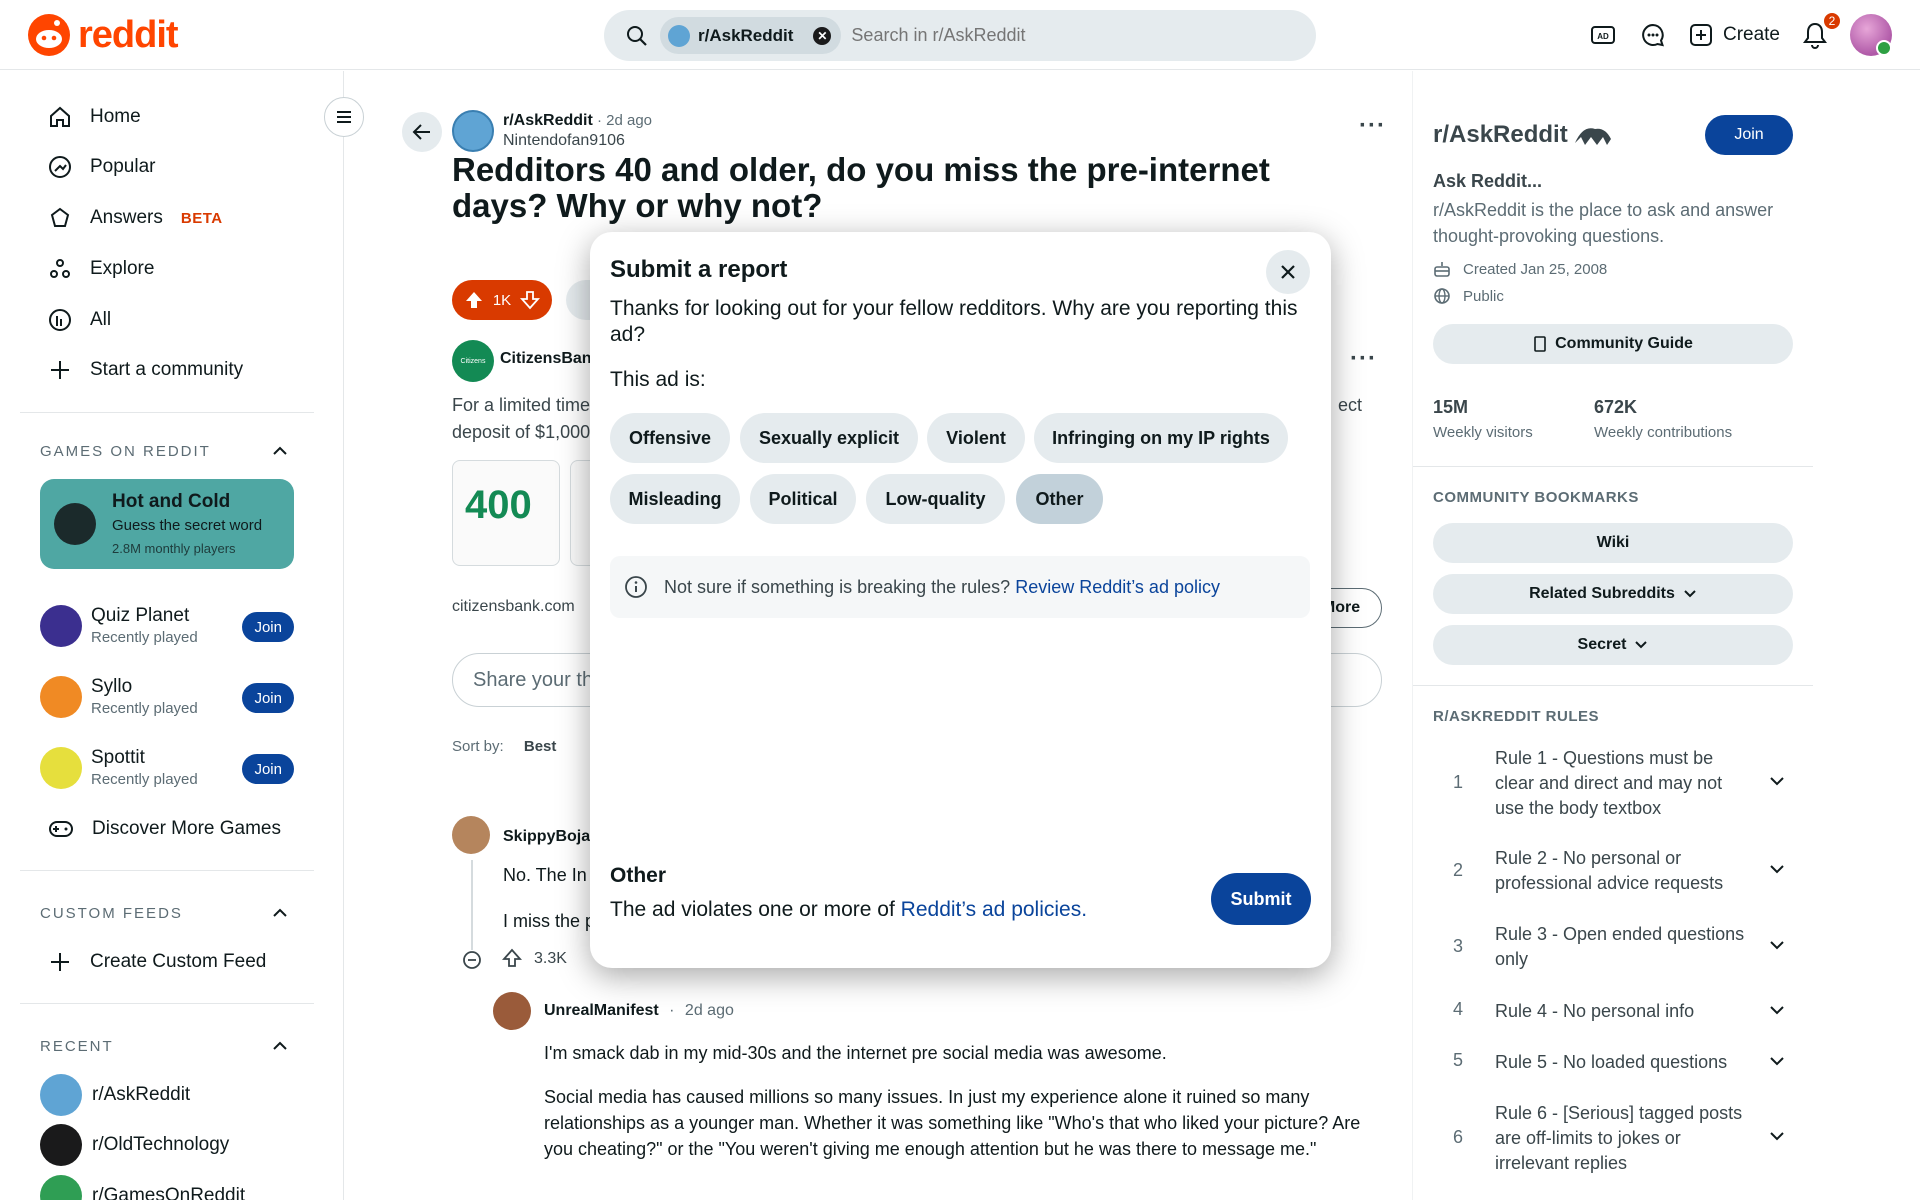 This screenshot has width=1920, height=1200. What do you see at coordinates (638, 875) in the screenshot?
I see `selected-reason-title: Other` at bounding box center [638, 875].